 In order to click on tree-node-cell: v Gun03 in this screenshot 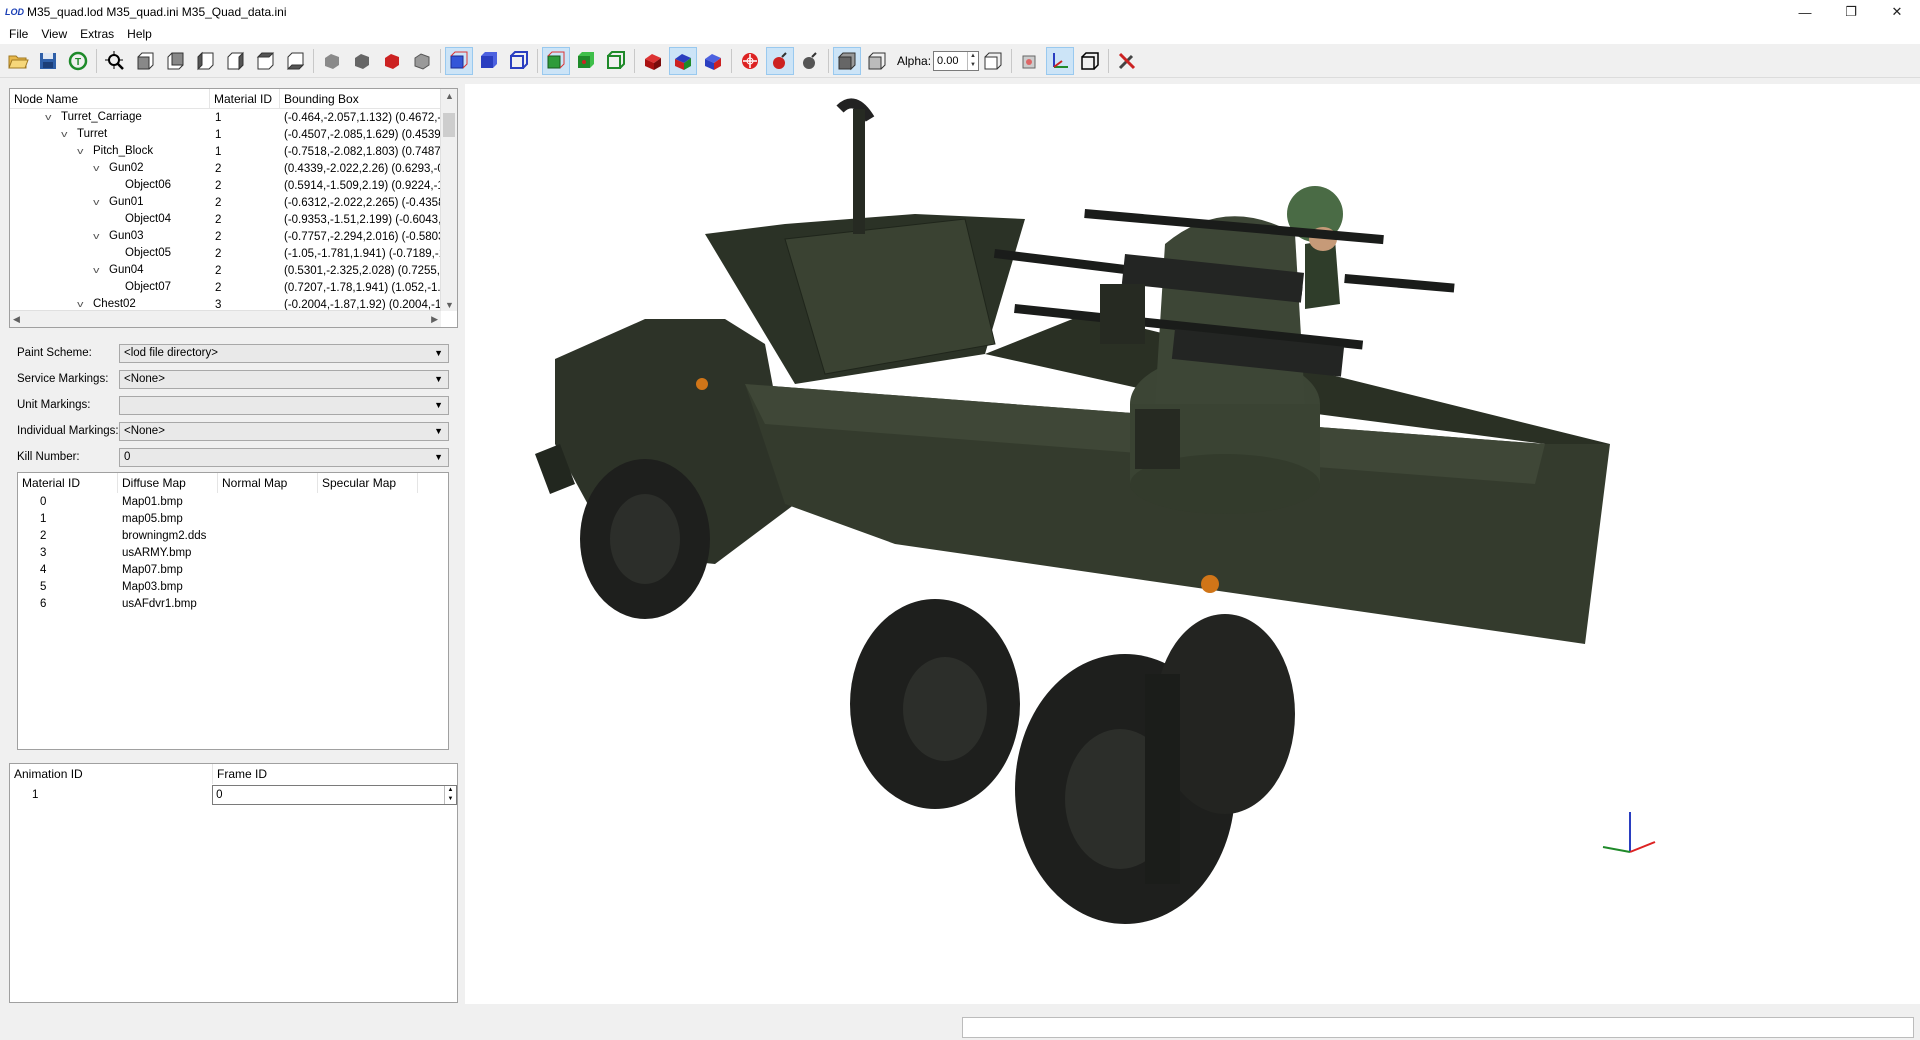, I will do `click(110, 236)`.